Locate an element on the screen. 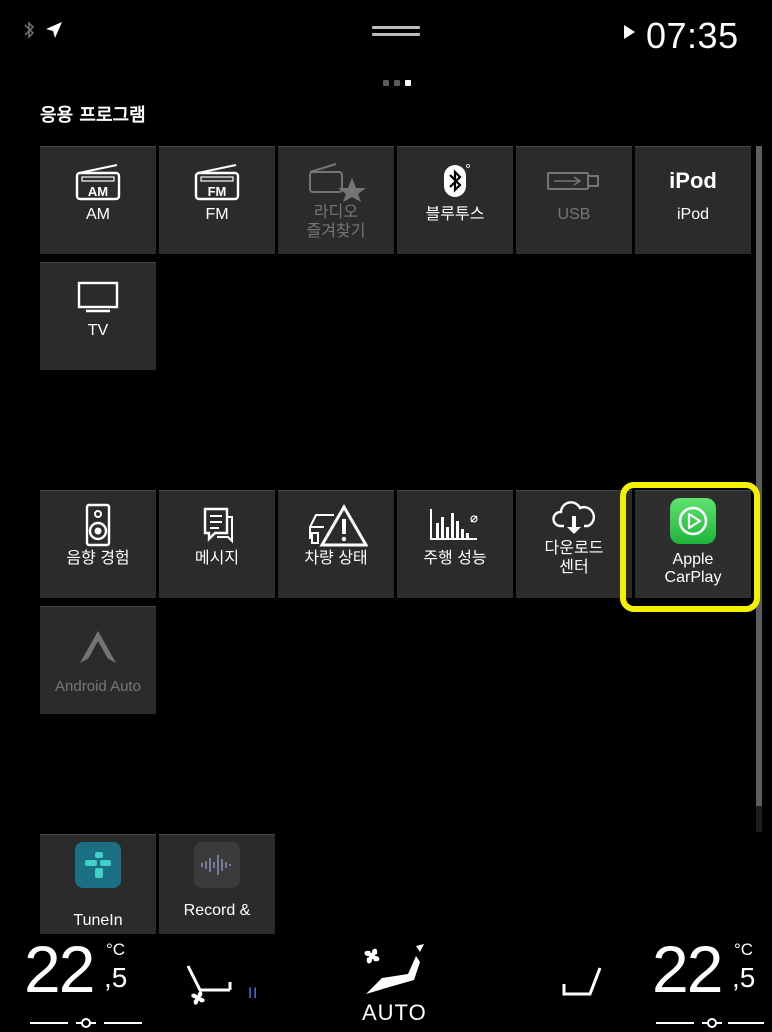 This screenshot has height=1032, width=772. page-indicator is located at coordinates (397, 83).